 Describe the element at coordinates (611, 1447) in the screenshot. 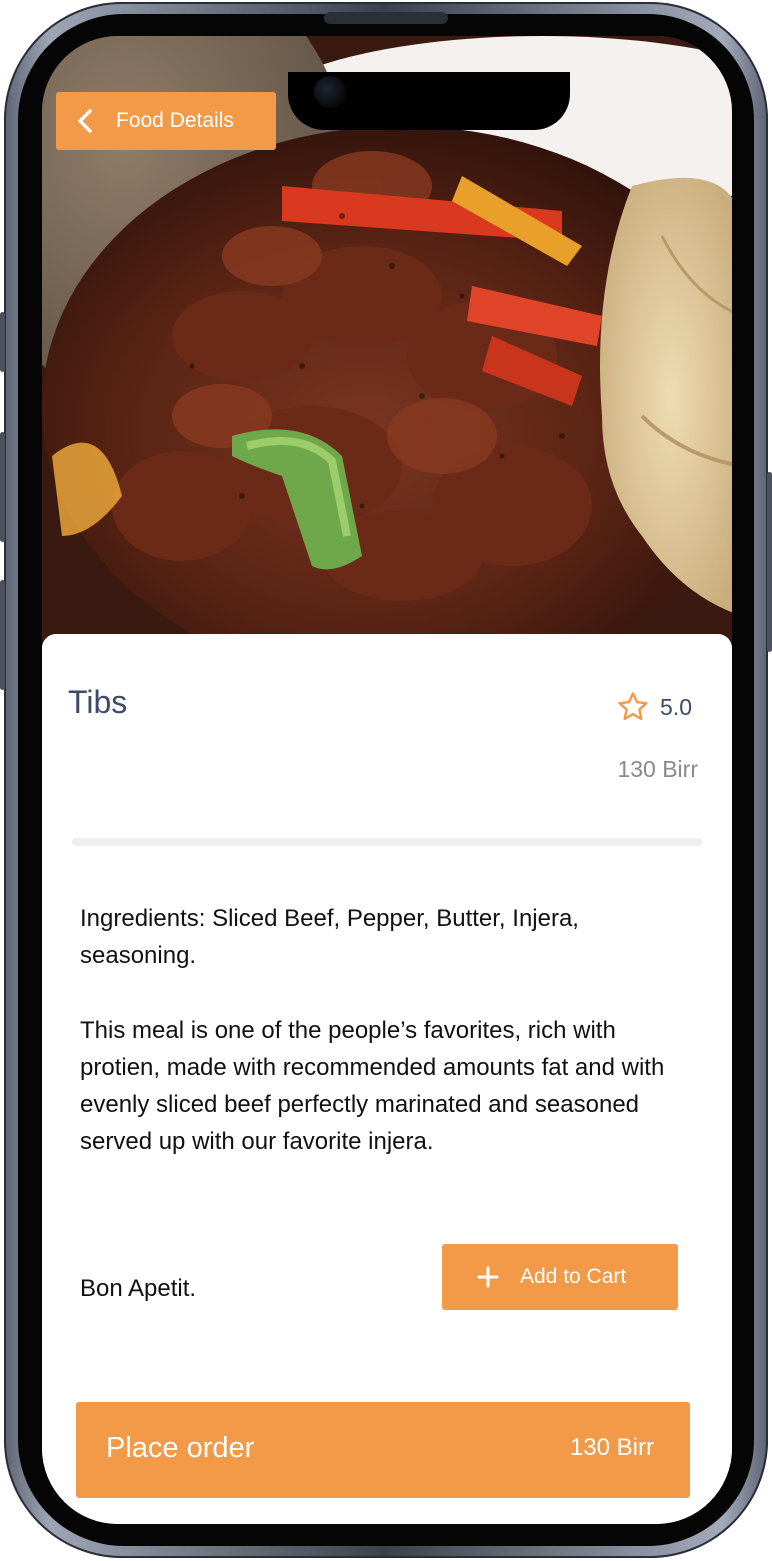

I see `place-order-price: 130 Birr` at that location.